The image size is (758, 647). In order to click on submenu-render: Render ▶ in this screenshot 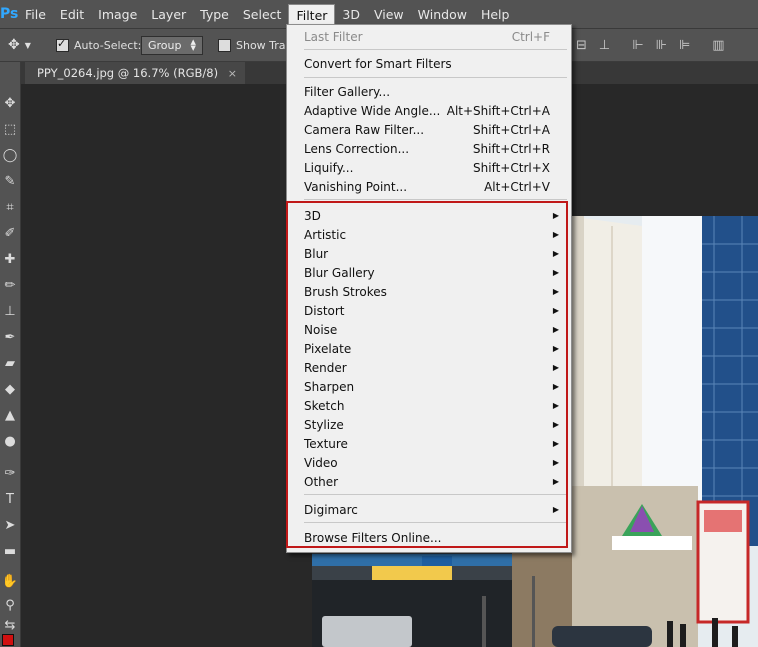, I will do `click(428, 367)`.